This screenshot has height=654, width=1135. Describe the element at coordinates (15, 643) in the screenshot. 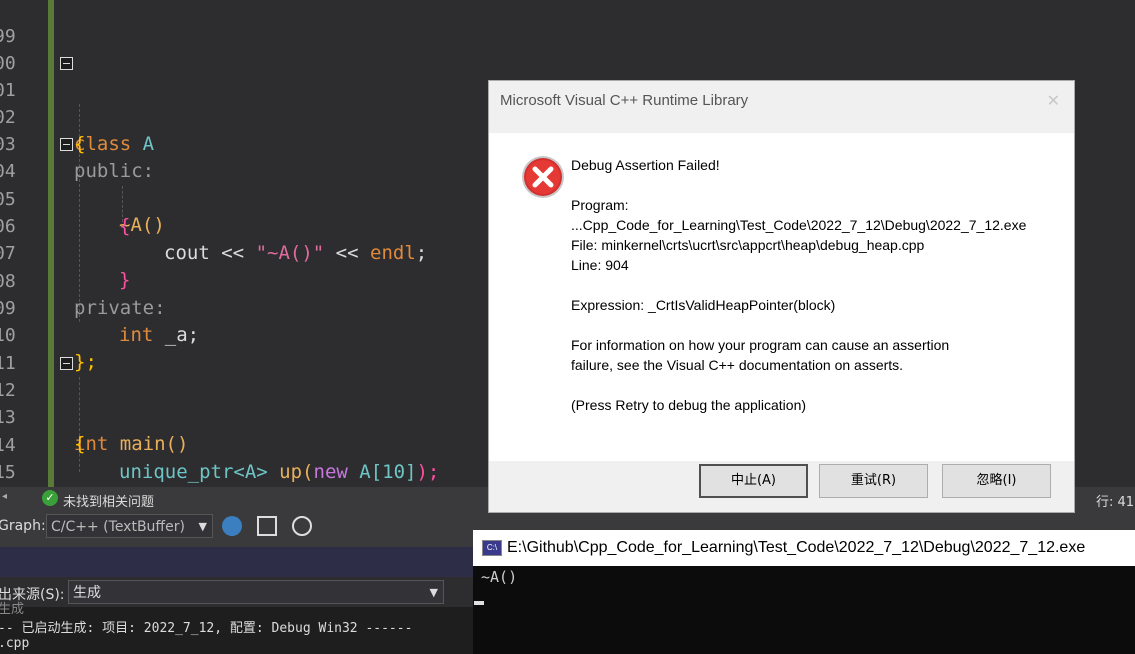

I see `output-line: .cpp` at that location.